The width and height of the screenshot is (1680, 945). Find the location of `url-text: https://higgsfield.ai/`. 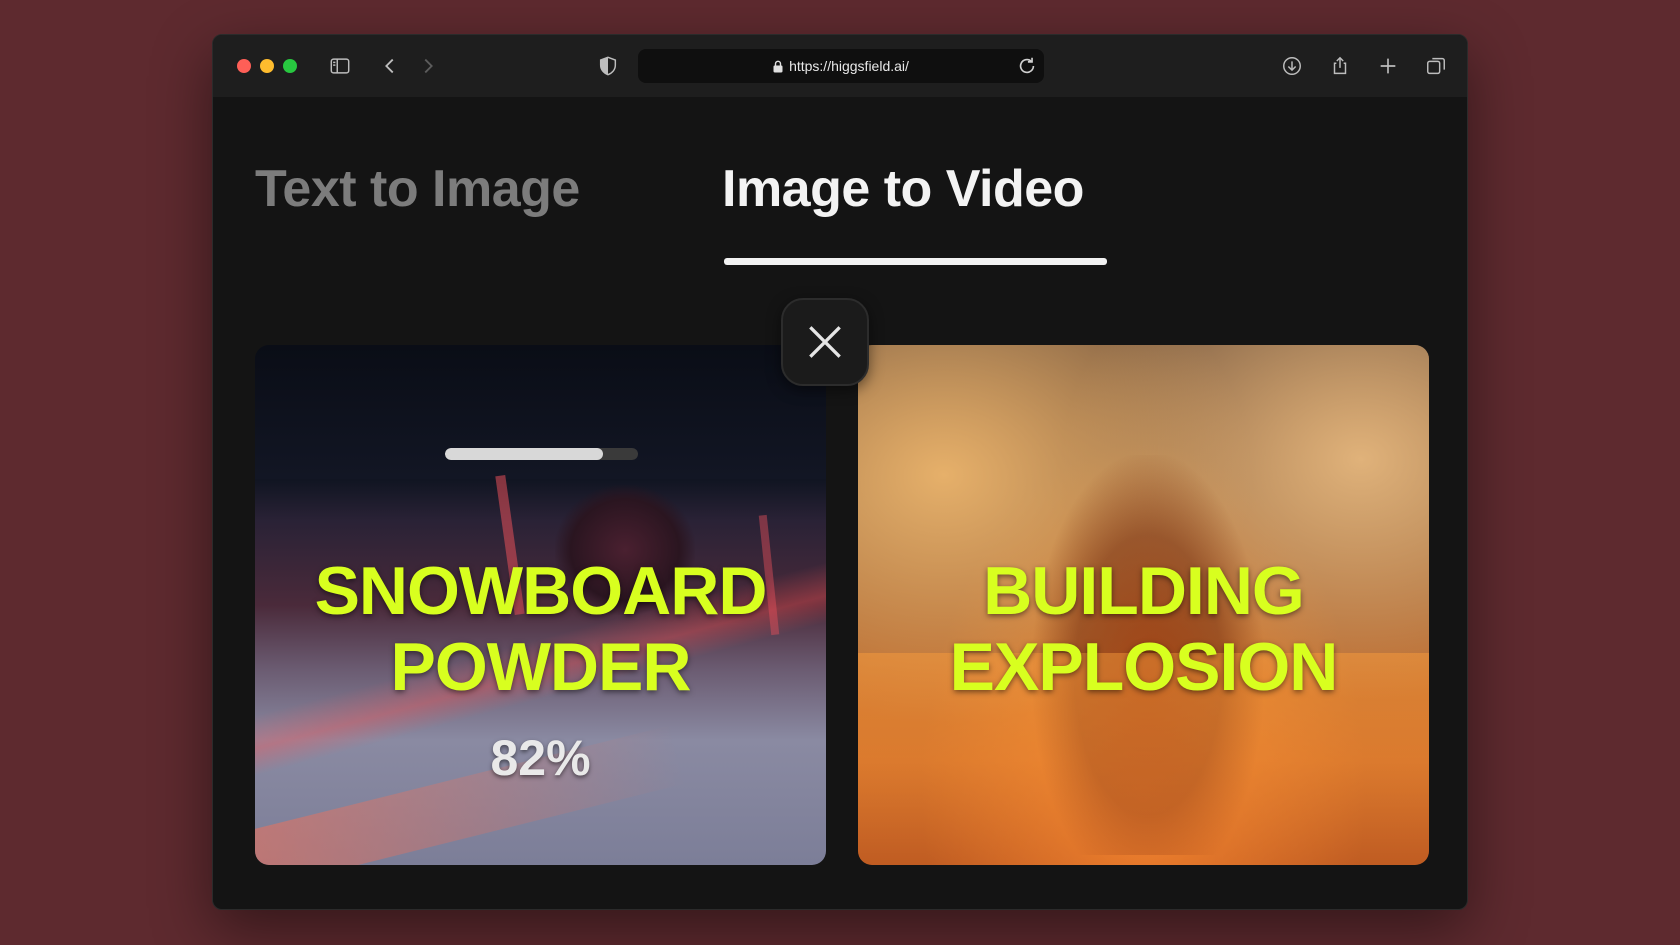

url-text: https://higgsfield.ai/ is located at coordinates (849, 66).